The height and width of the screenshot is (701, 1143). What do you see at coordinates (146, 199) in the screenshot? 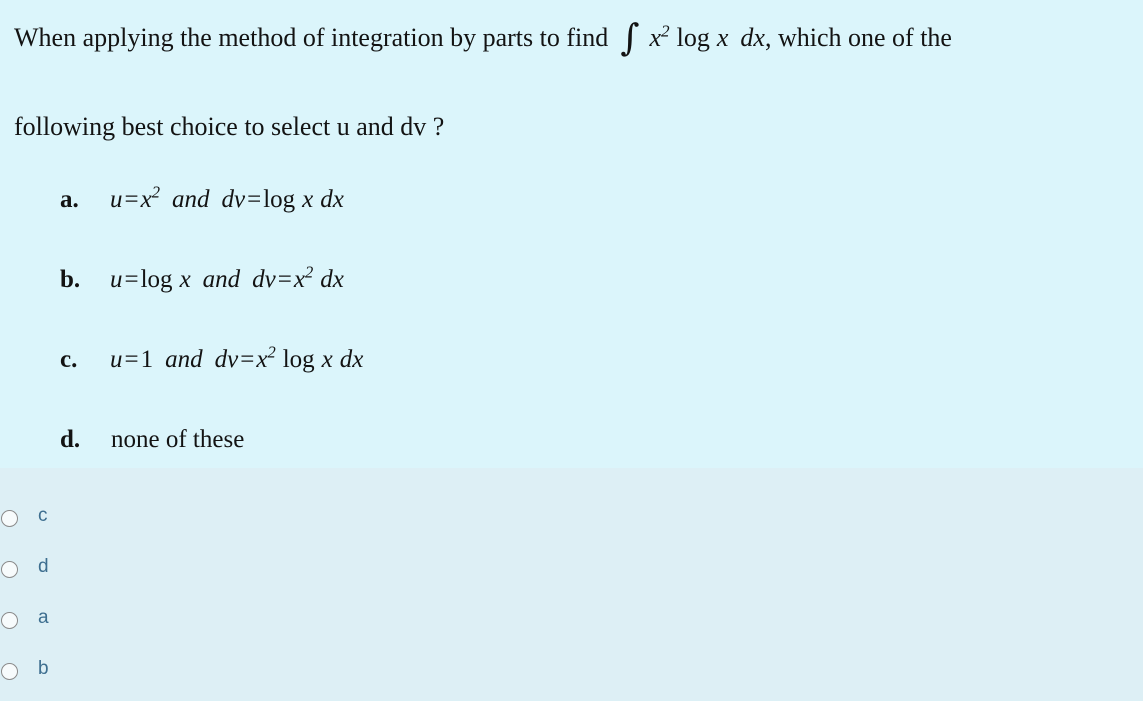
I see `choice-a-u-value-base: x` at bounding box center [146, 199].